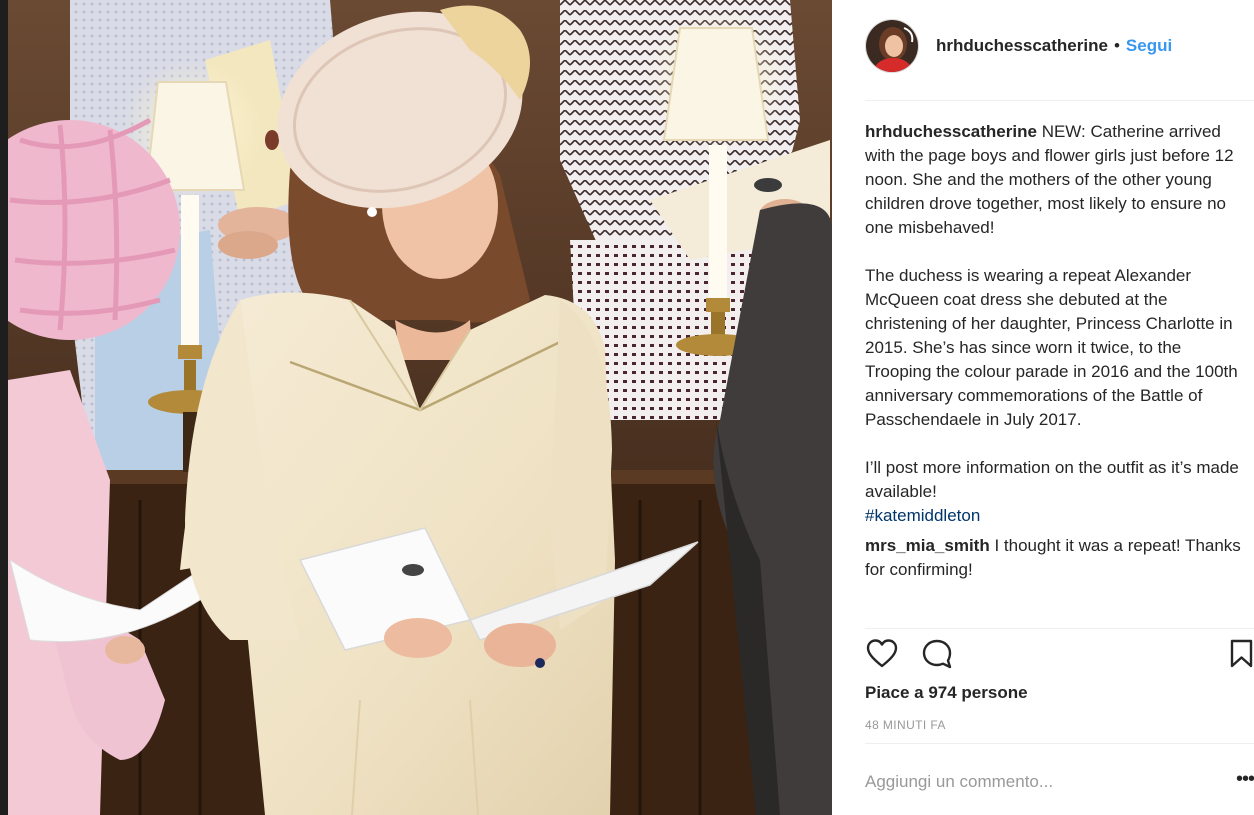  I want to click on post-timestamp: 48 MINUTI FA, so click(905, 725).